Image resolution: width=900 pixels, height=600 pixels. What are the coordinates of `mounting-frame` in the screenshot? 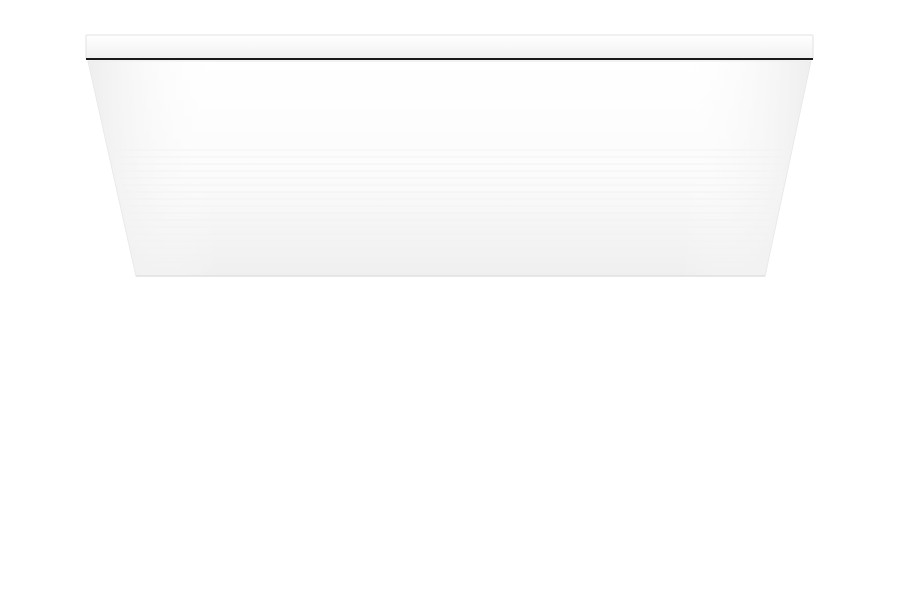 It's located at (449, 47).